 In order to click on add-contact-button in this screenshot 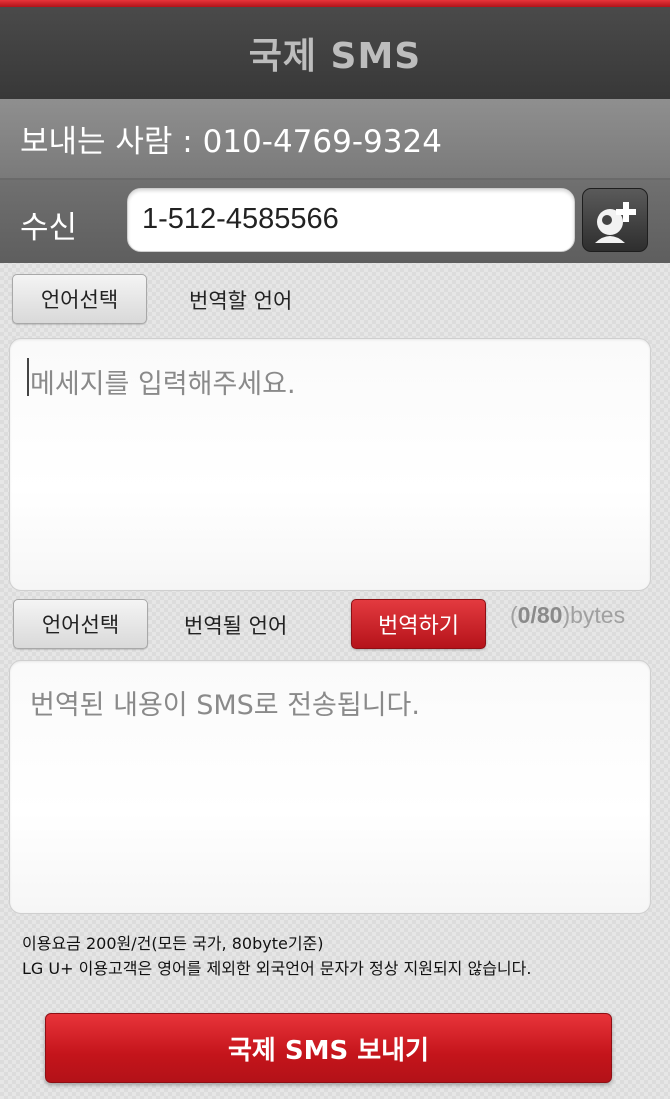, I will do `click(615, 220)`.